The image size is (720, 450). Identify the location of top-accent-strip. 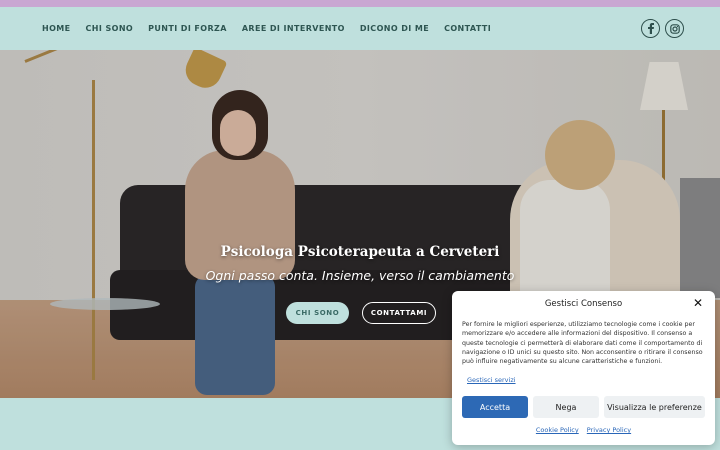
(360, 3).